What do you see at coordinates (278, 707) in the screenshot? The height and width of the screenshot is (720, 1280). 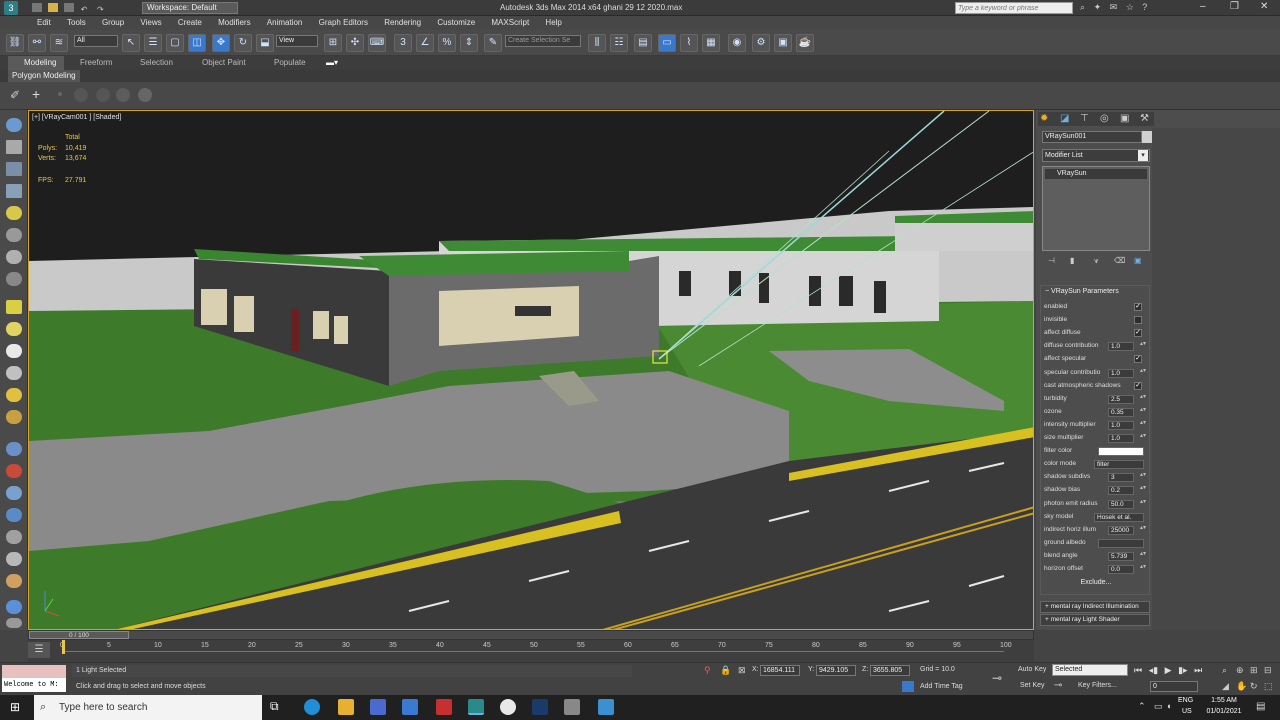 I see `task-view-icon: ⧉` at bounding box center [278, 707].